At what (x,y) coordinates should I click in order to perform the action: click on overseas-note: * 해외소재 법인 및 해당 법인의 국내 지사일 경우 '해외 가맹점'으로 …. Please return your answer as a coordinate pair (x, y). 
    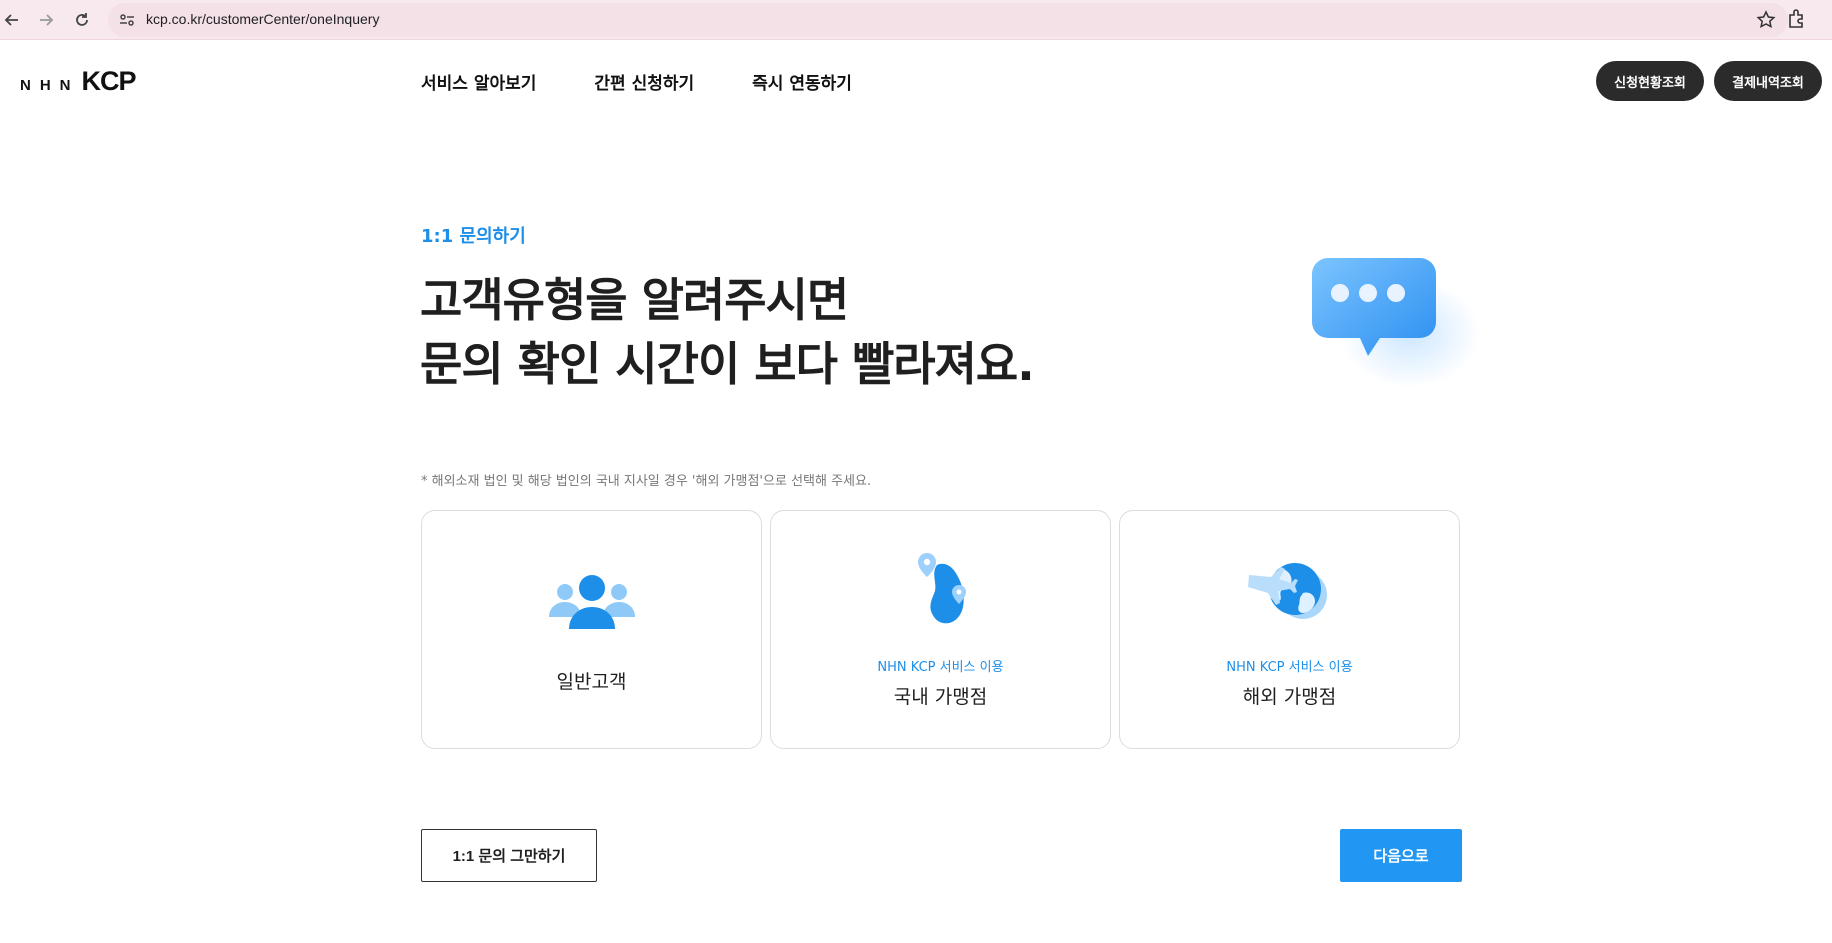
    Looking at the image, I should click on (646, 481).